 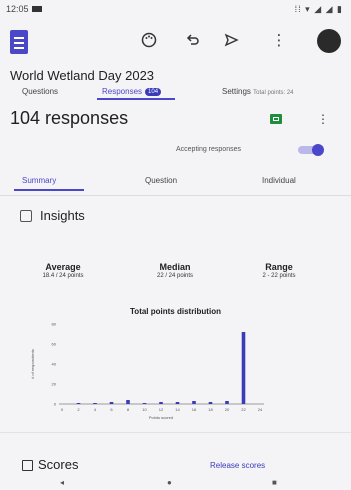 I want to click on system-navbar: ◂ ● ■, so click(x=175, y=484).